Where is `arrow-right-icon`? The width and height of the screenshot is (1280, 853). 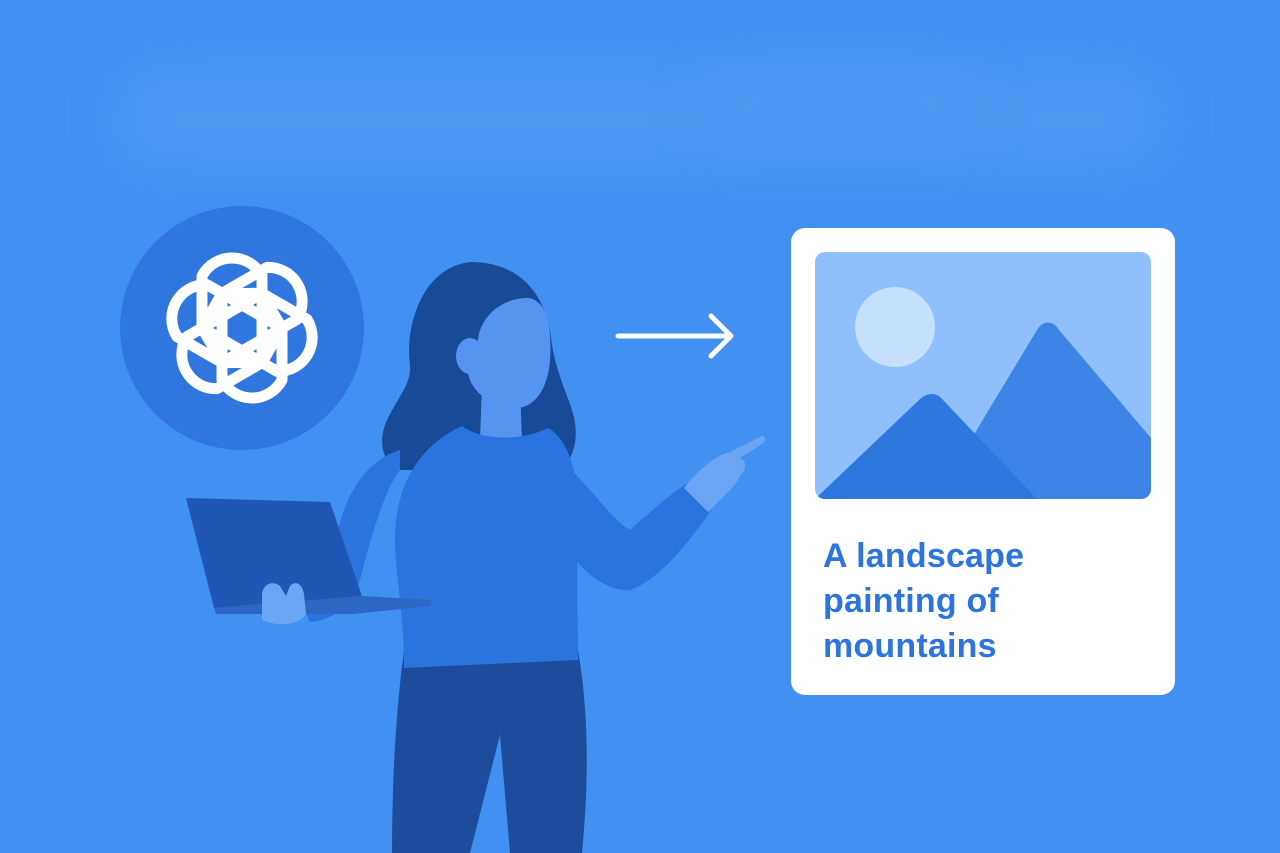 arrow-right-icon is located at coordinates (674, 336).